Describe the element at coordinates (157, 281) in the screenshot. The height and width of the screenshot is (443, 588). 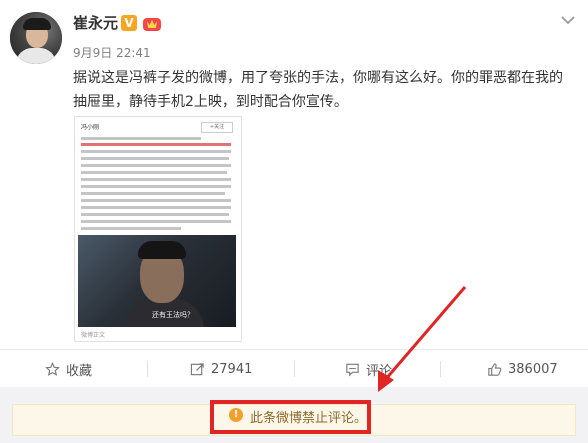
I see `movie-still-photo: 还有王法吗？` at that location.